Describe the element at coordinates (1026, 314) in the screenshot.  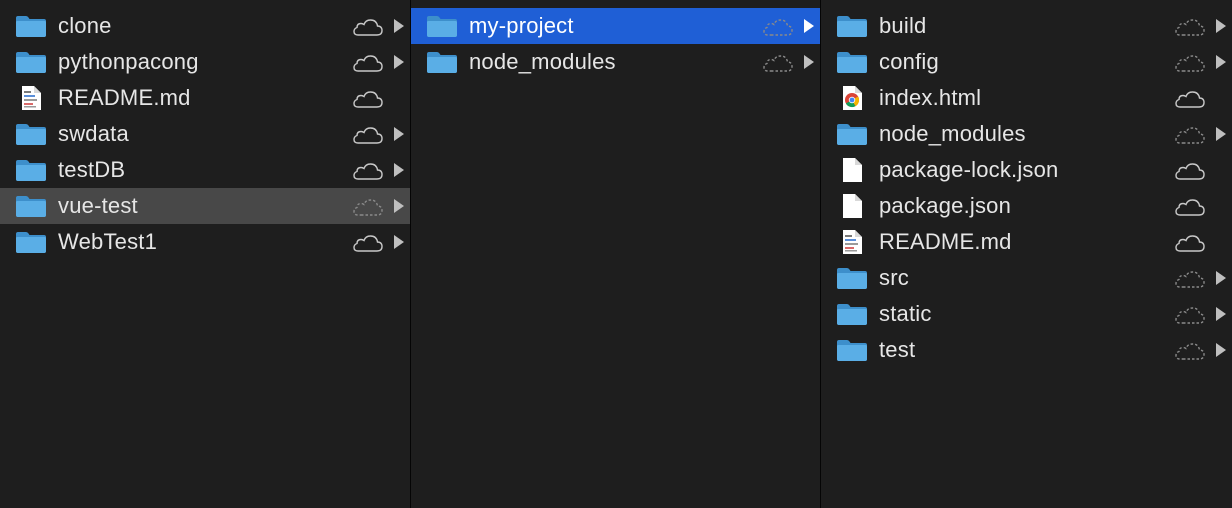
I see `folder-item: static` at that location.